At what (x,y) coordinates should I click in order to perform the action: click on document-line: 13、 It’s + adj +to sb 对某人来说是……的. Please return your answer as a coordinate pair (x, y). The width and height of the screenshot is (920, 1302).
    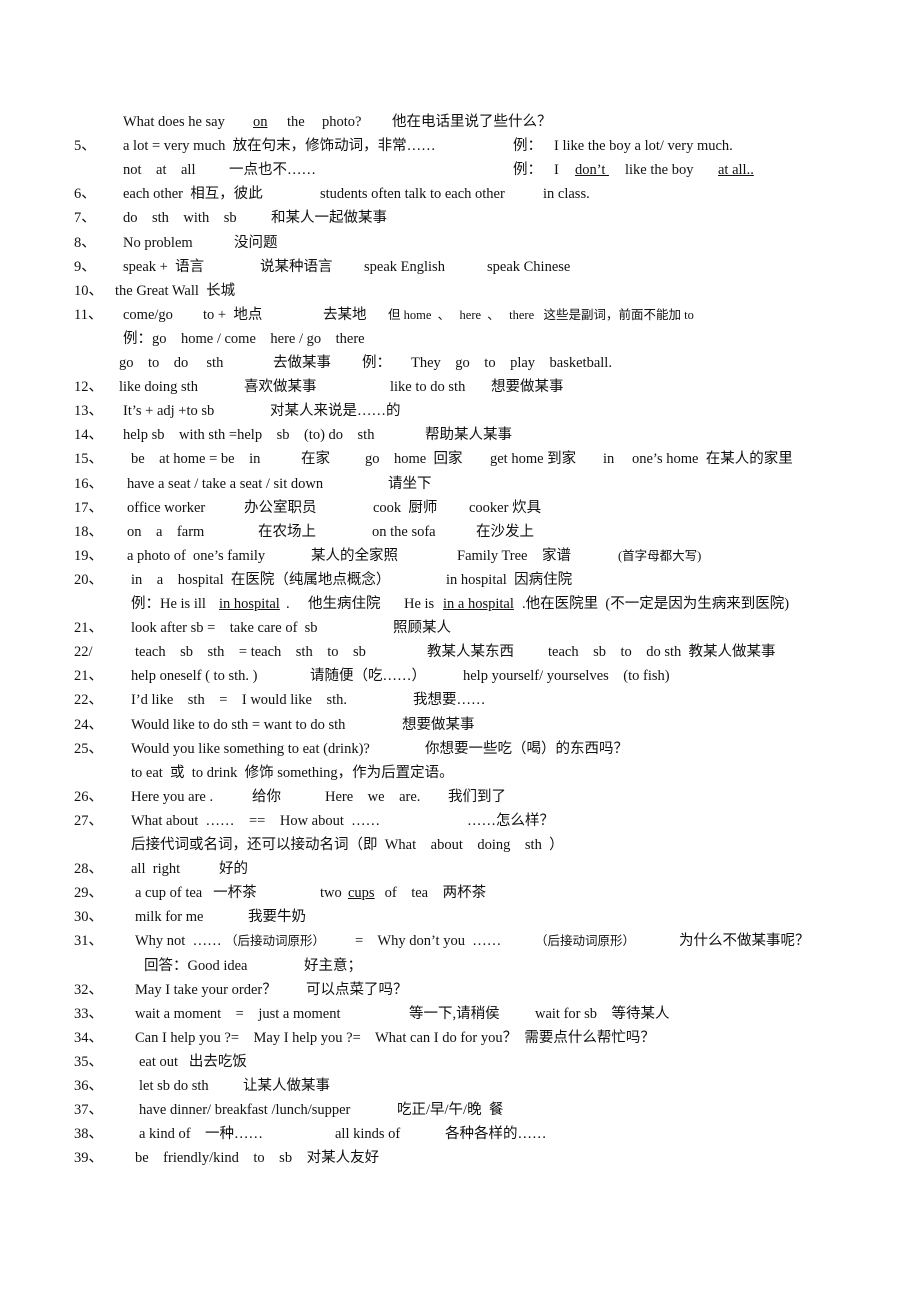
    Looking at the image, I should click on (460, 411).